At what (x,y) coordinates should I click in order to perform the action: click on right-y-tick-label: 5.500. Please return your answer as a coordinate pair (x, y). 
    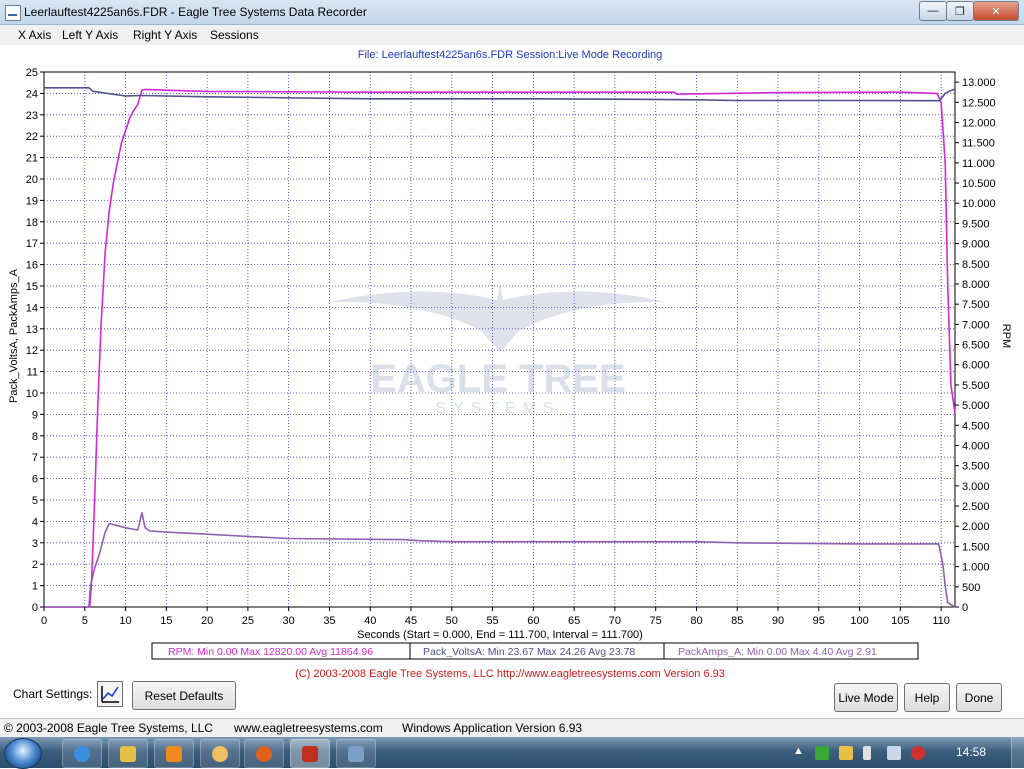
    Looking at the image, I should click on (976, 386).